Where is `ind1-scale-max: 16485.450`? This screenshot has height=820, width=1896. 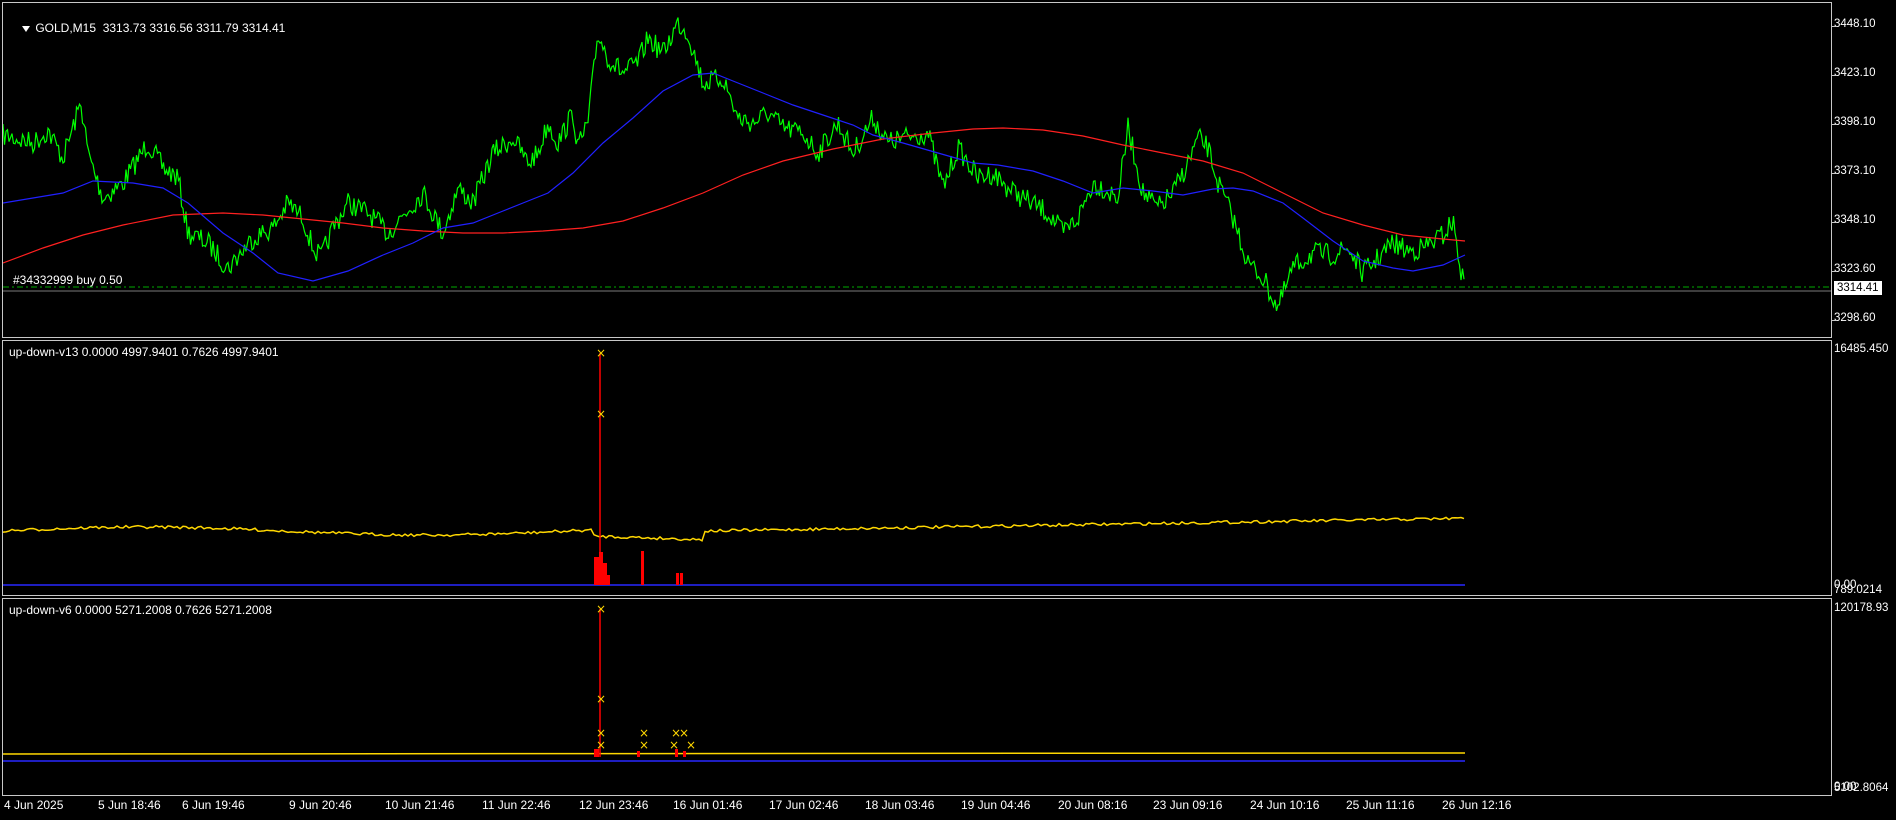
ind1-scale-max: 16485.450 is located at coordinates (1861, 349).